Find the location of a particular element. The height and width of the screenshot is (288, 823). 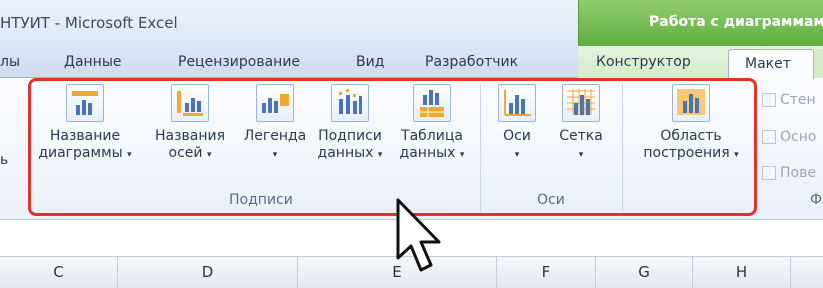

tab-developer: Разработчик is located at coordinates (471, 62).